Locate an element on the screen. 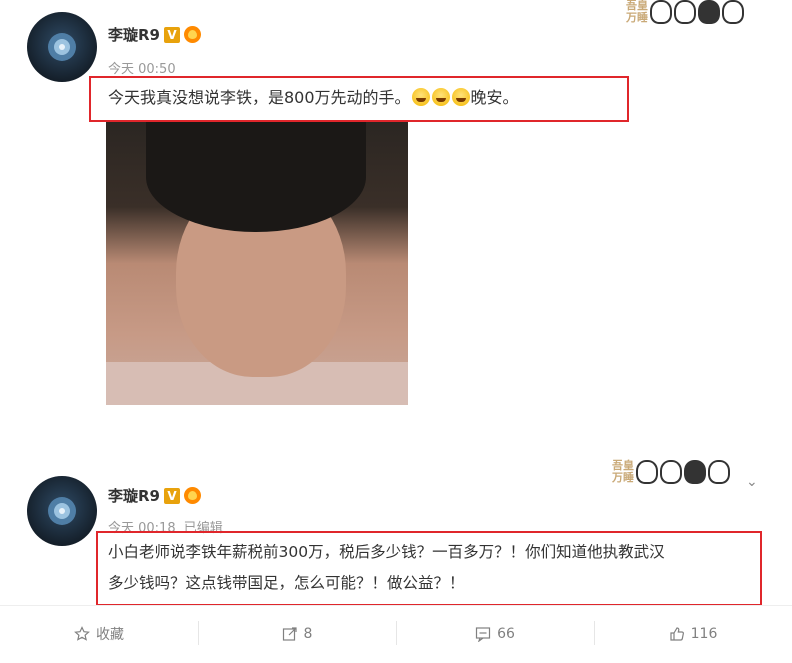  post-text-end: 晚安。 is located at coordinates (494, 97).